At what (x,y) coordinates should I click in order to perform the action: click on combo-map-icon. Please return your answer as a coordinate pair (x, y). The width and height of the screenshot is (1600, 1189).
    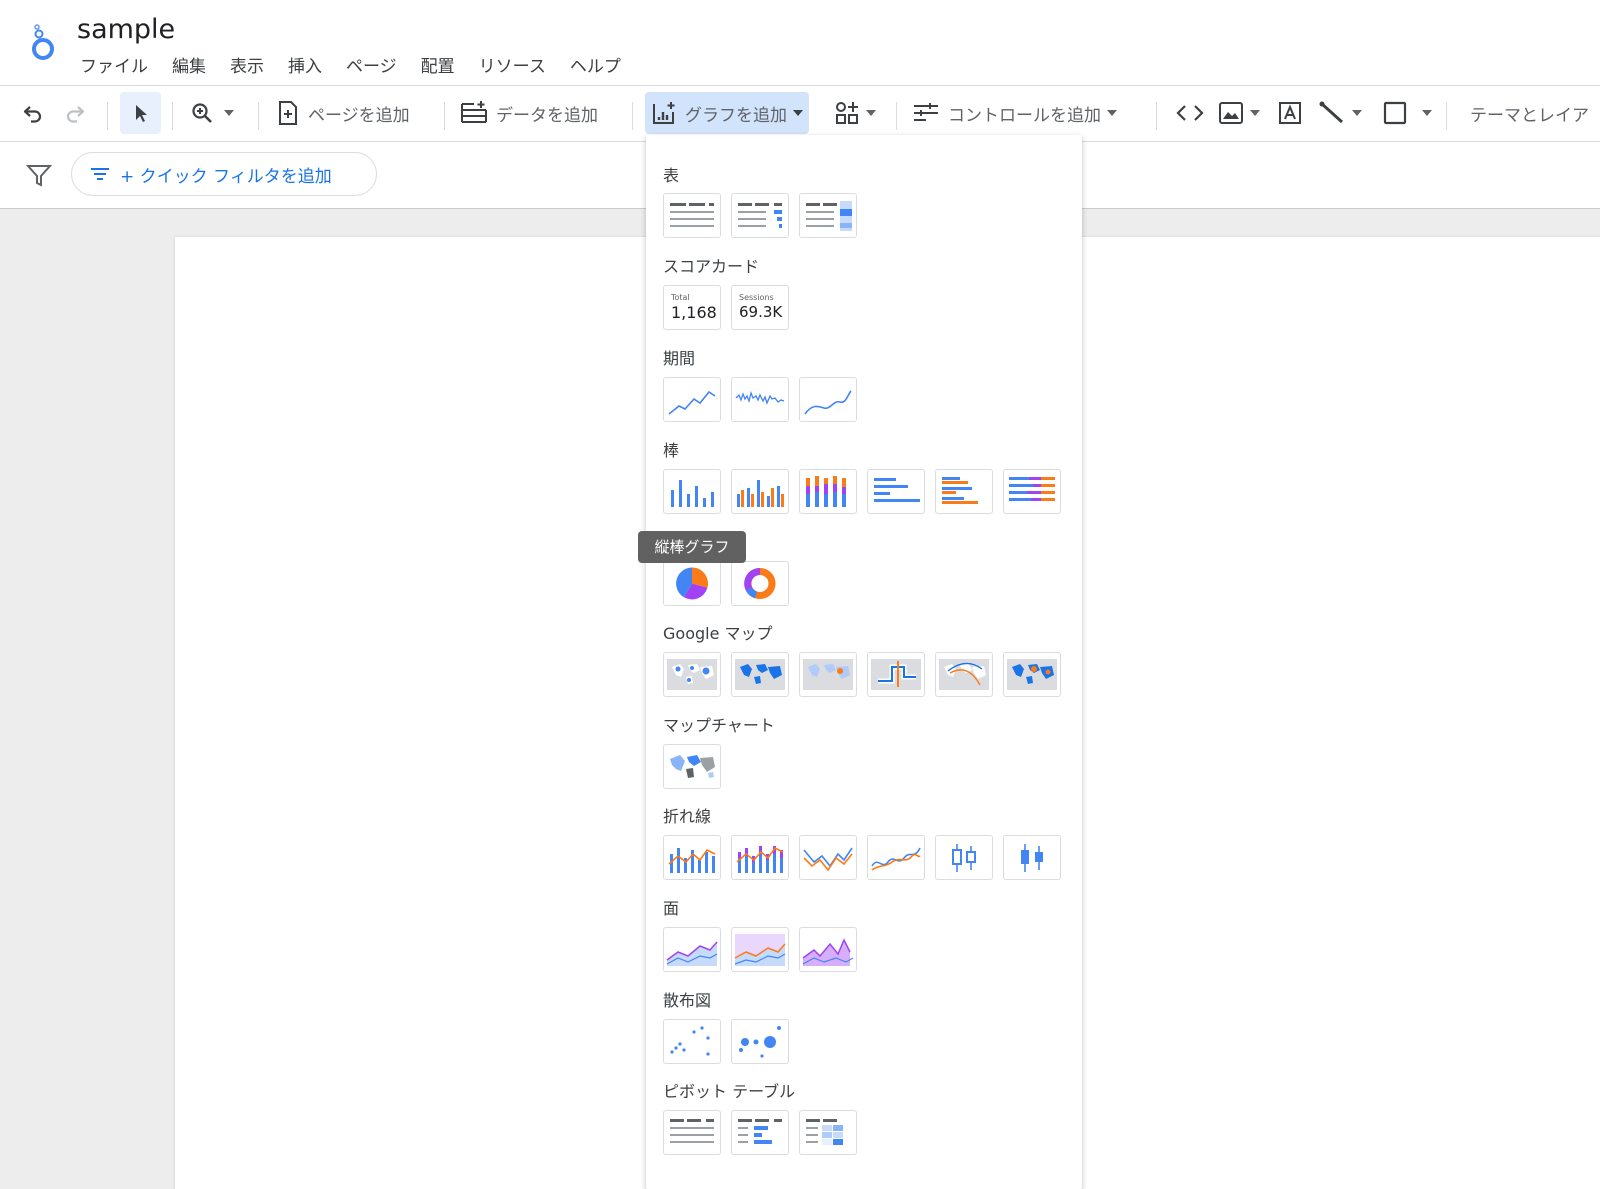
    Looking at the image, I should click on (1032, 674).